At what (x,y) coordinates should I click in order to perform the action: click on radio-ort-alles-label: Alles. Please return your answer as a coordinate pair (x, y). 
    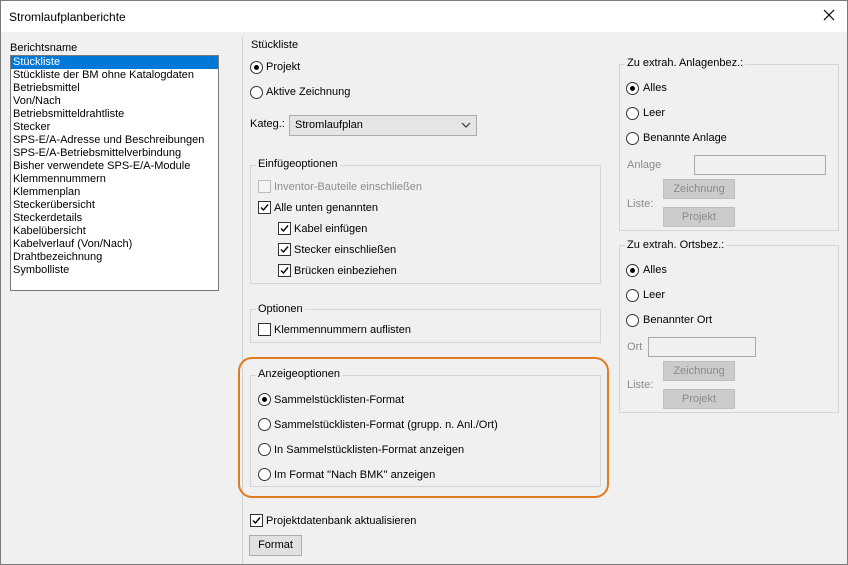
    Looking at the image, I should click on (655, 270).